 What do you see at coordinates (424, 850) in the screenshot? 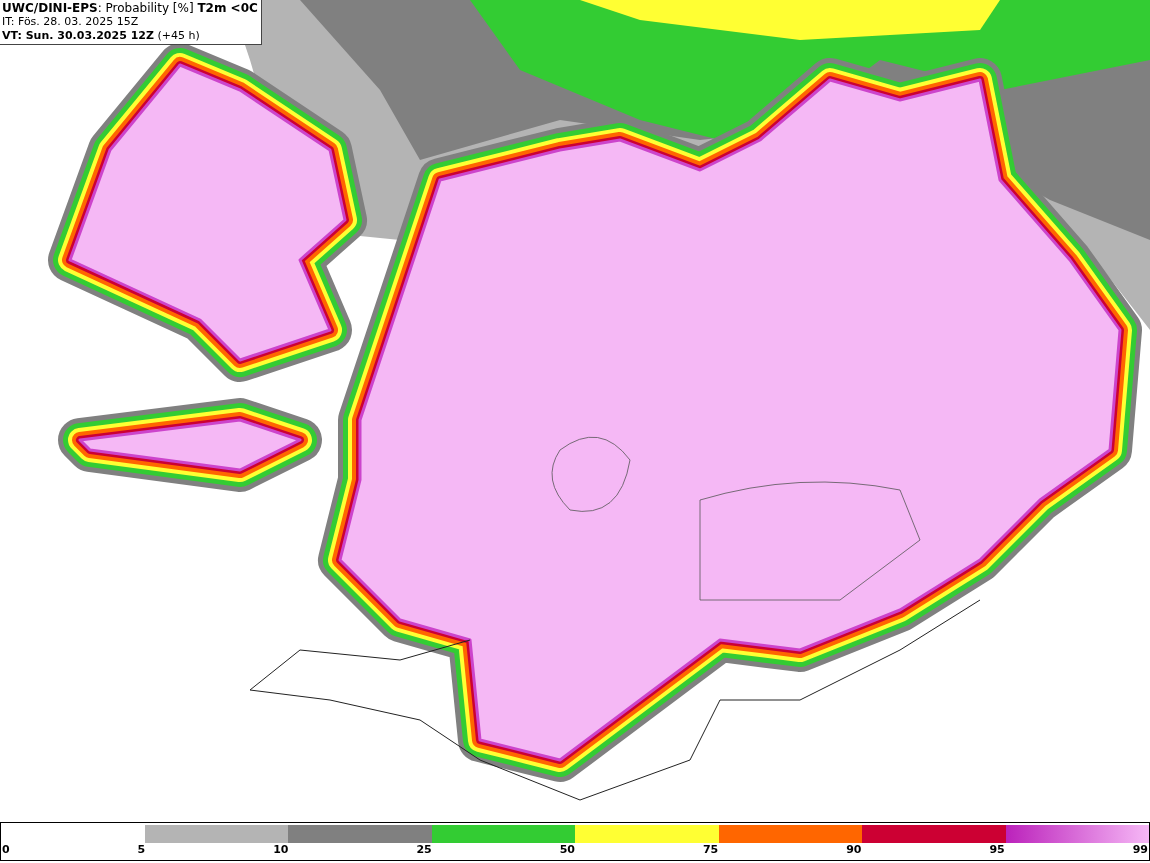
I see `scale-label: 25` at bounding box center [424, 850].